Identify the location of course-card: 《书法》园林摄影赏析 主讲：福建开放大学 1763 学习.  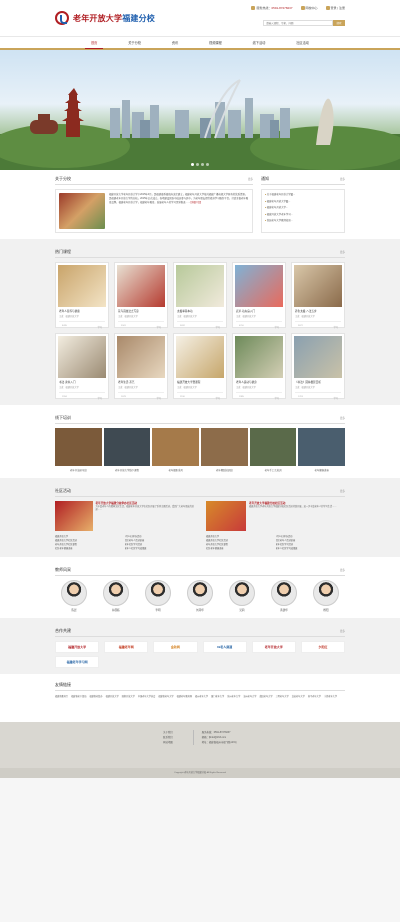
(318, 366).